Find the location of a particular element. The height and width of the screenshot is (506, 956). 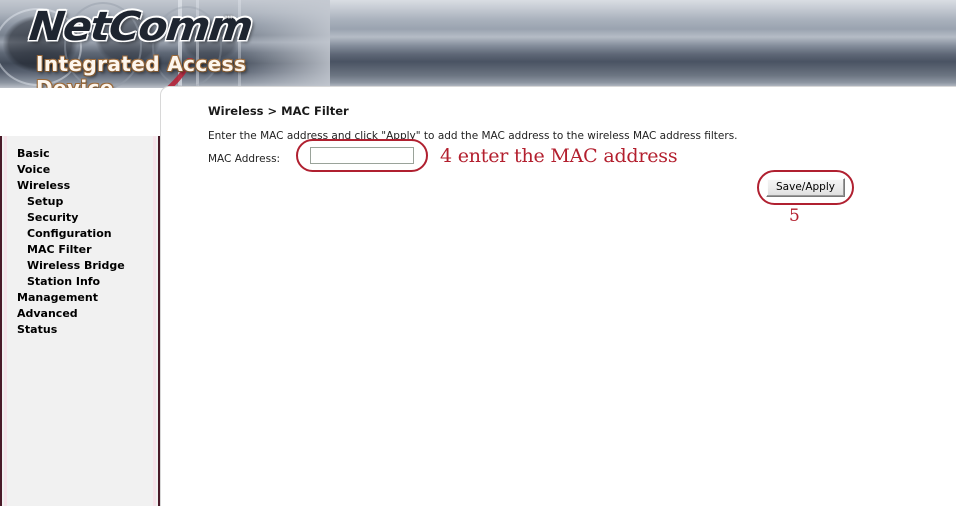

sidebar-item-security: Security is located at coordinates (83, 218).